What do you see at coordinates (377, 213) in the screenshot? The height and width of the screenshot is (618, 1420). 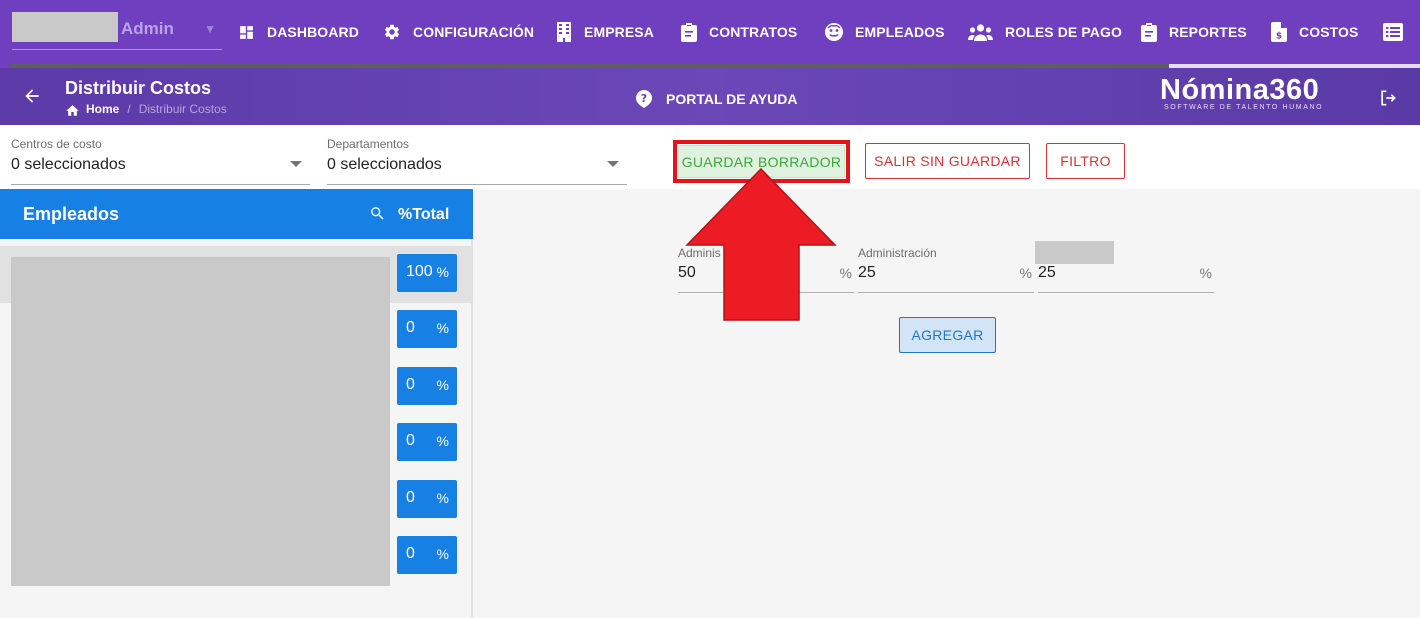 I see `search-icon` at bounding box center [377, 213].